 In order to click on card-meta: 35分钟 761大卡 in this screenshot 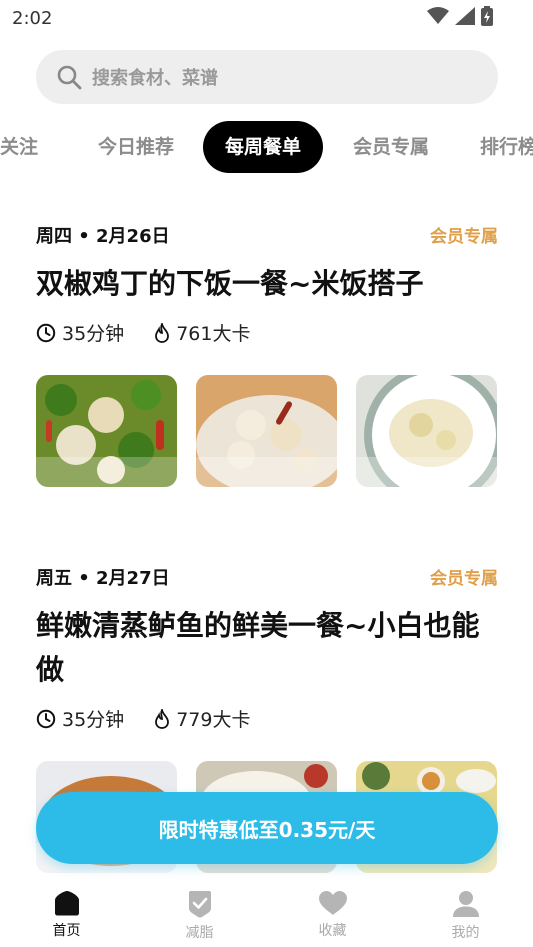, I will do `click(158, 332)`.